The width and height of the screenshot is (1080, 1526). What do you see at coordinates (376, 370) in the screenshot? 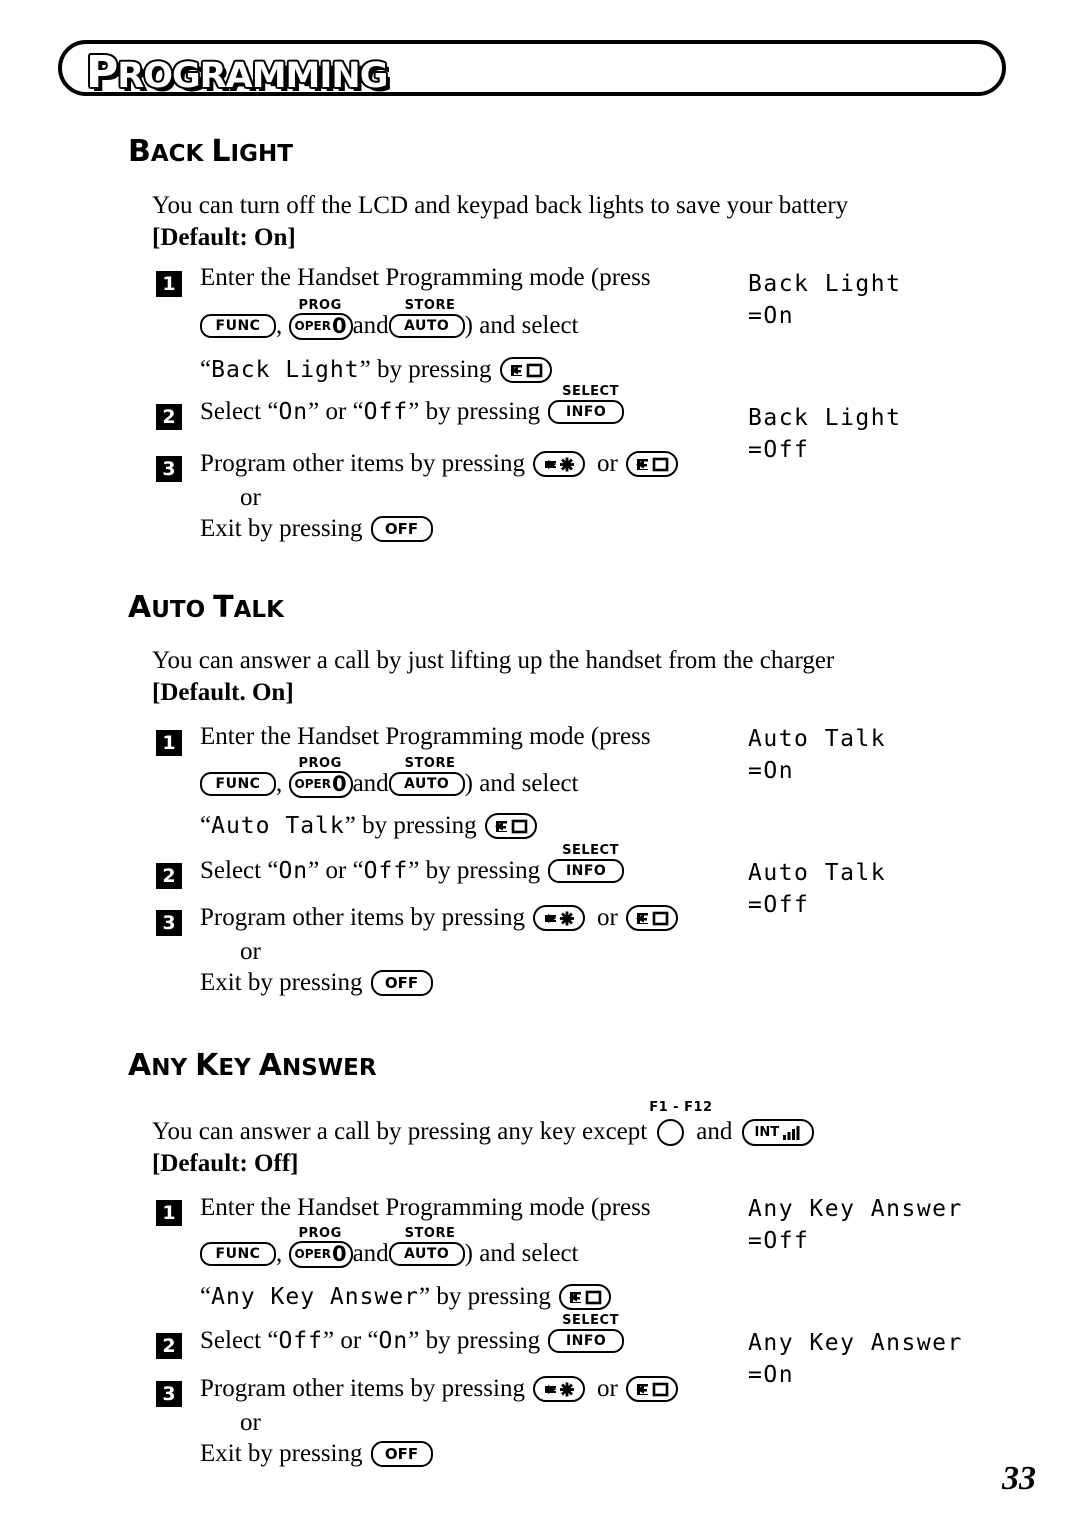
I see `step-select-row: “ Back Light ” by pressing` at bounding box center [376, 370].